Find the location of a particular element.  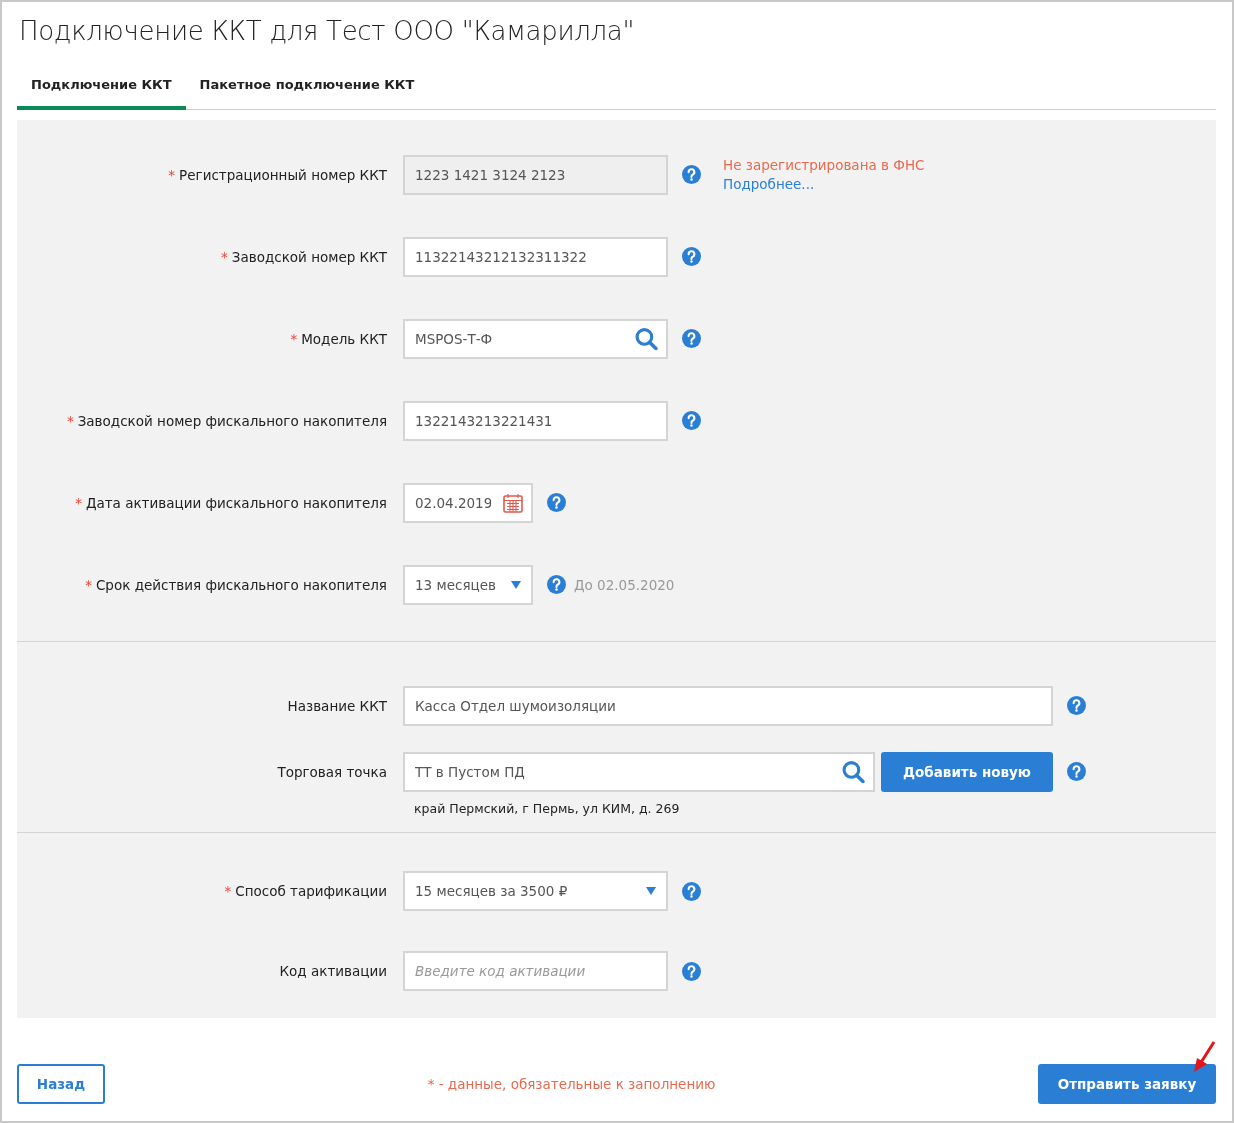

page-title: Подключение ККТ для Тест ООО "Камарилла" is located at coordinates (327, 32).